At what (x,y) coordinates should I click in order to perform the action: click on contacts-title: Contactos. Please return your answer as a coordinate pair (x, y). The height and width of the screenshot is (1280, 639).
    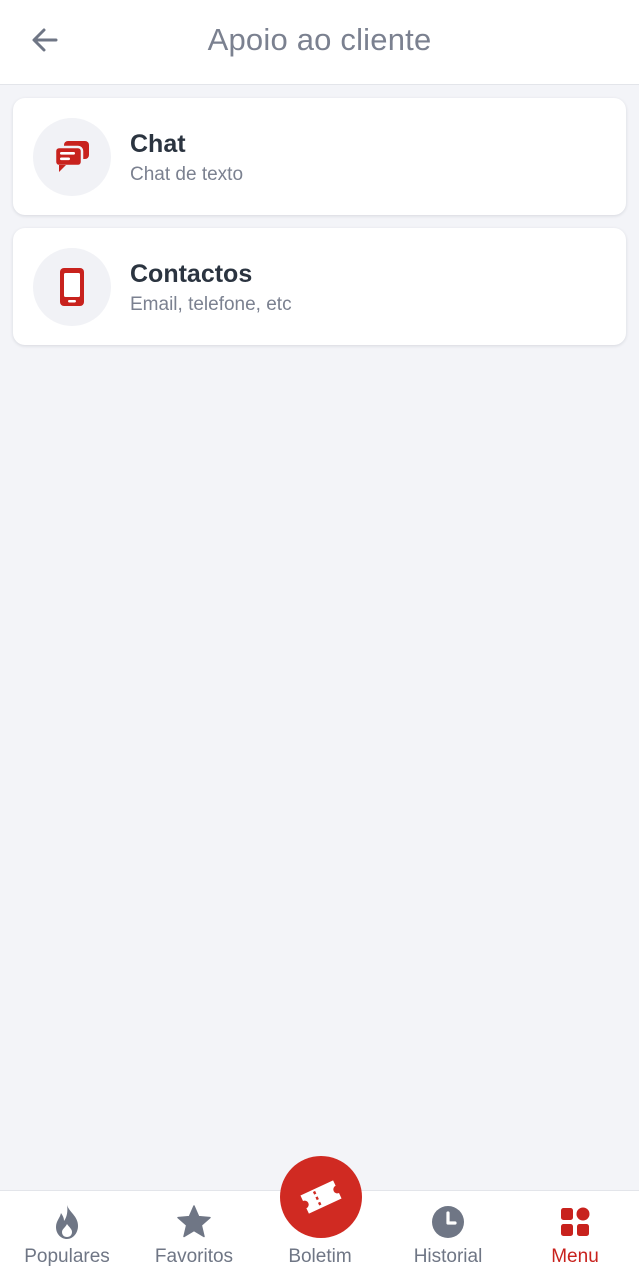
    Looking at the image, I should click on (191, 274).